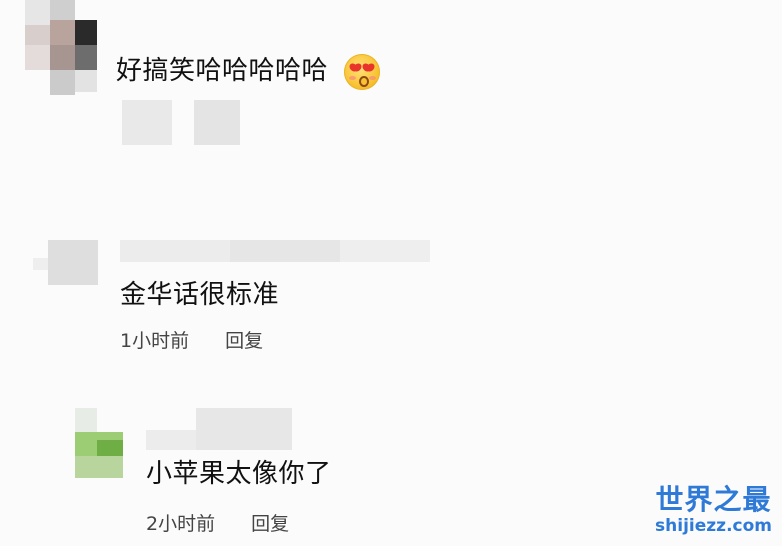 The height and width of the screenshot is (546, 782). What do you see at coordinates (362, 72) in the screenshot?
I see `heart-eyes-emoji-icon` at bounding box center [362, 72].